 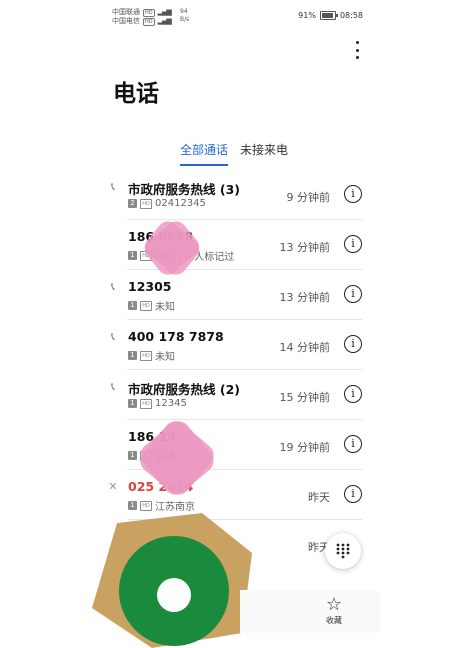 I want to click on hd-badge: HD, so click(x=149, y=12).